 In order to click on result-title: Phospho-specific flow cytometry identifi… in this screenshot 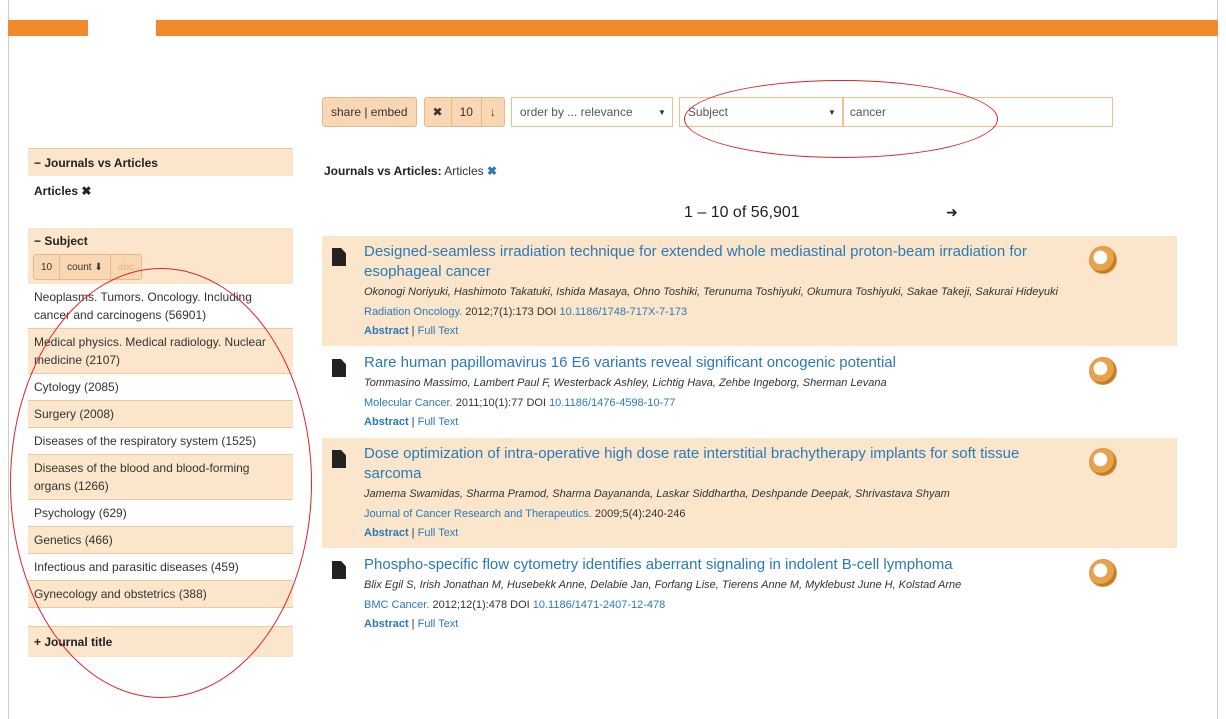, I will do `click(720, 565)`.